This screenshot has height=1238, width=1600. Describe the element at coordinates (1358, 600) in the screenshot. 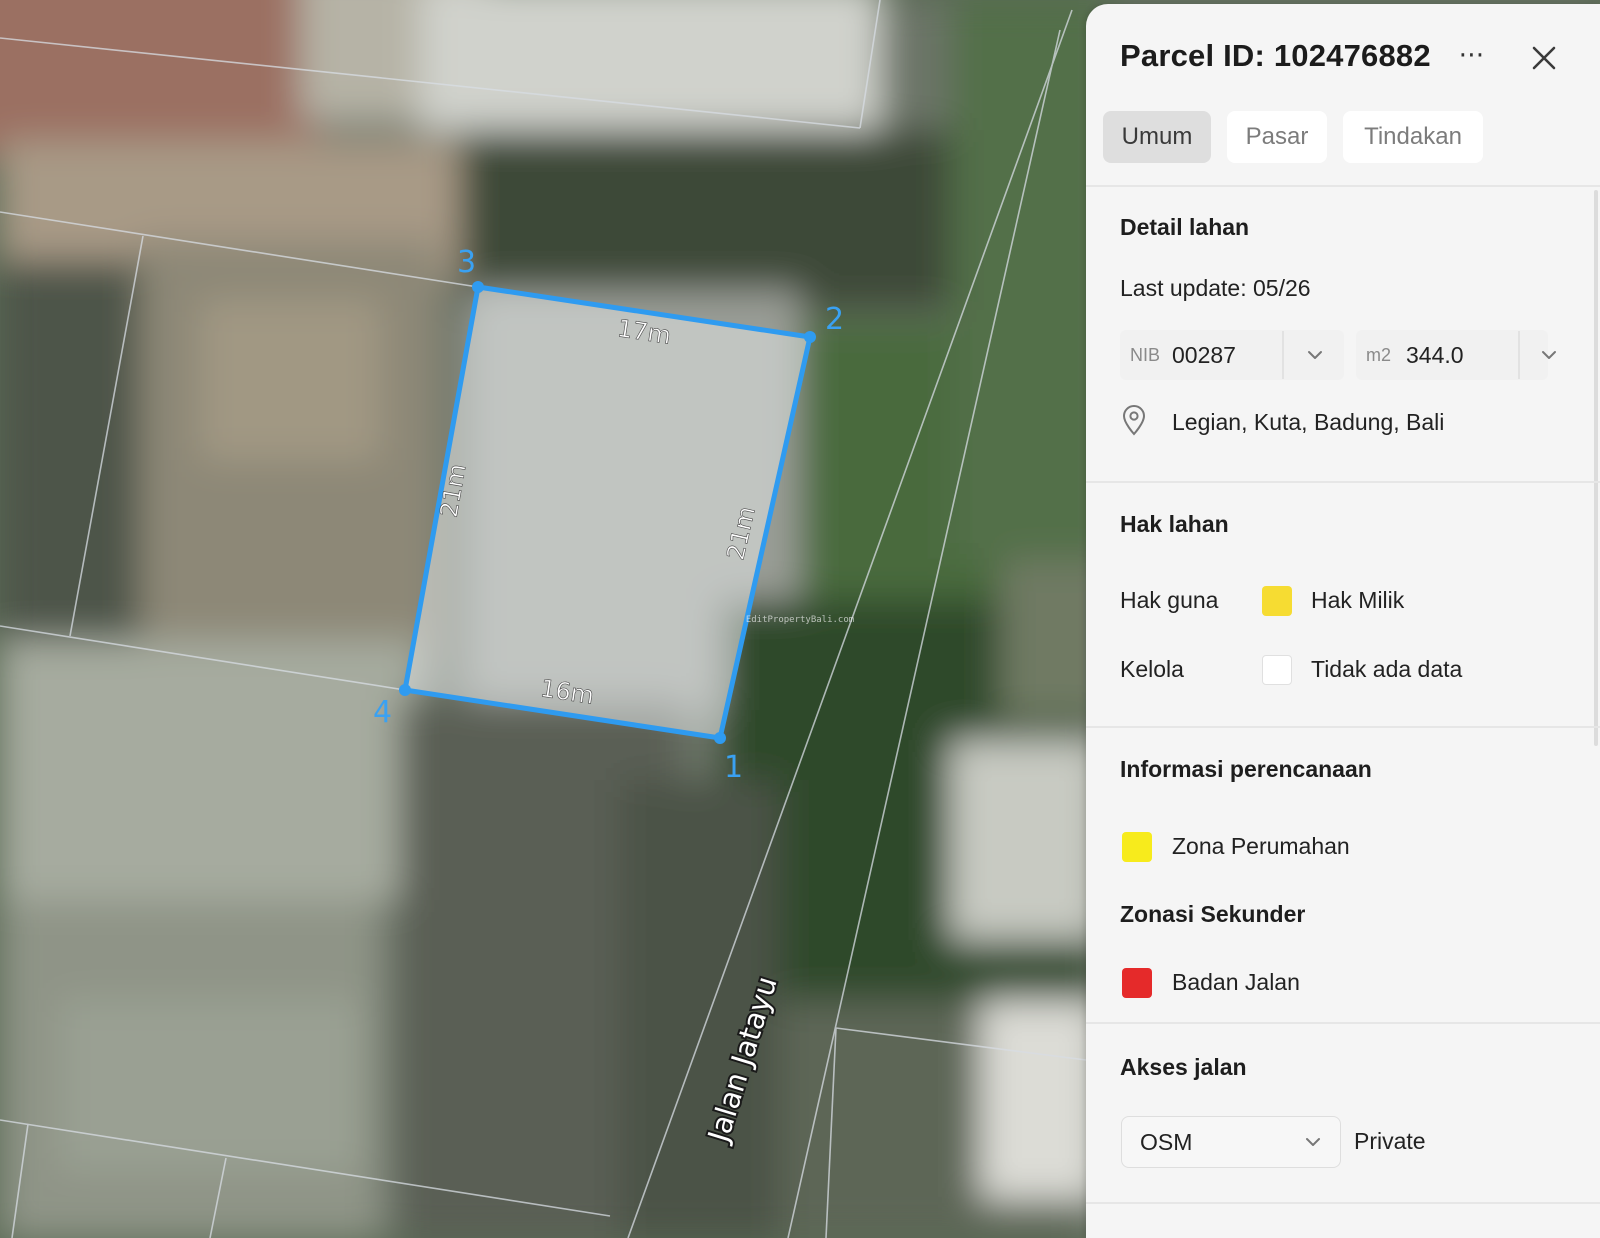

I see `rights-value-hak-milik: Hak Milik` at that location.